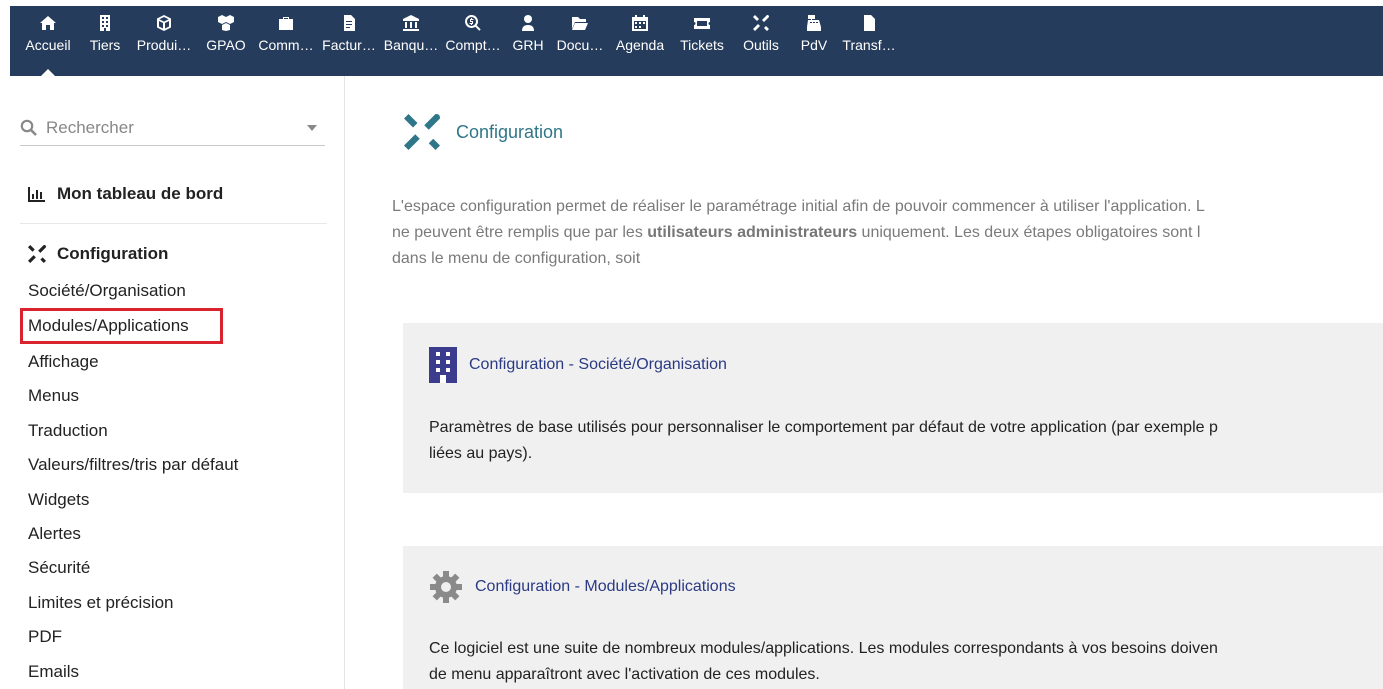 The image size is (1383, 689). Describe the element at coordinates (473, 23) in the screenshot. I see `search-dollar-icon` at that location.